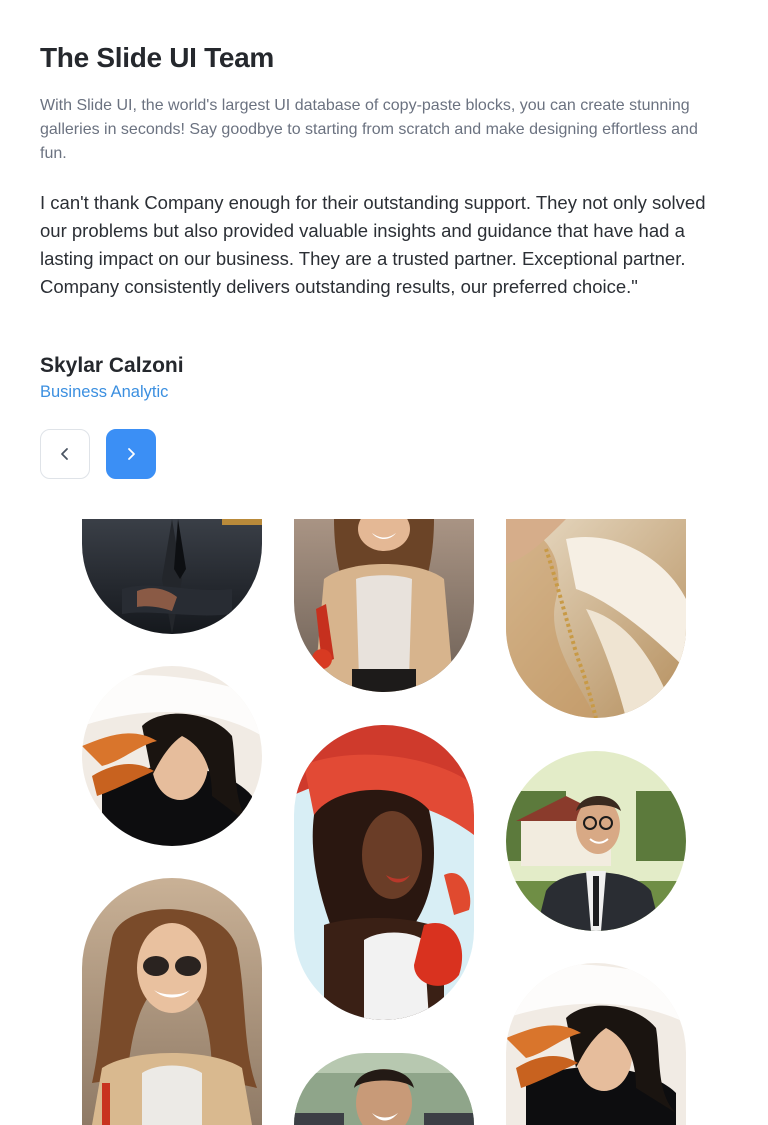 This screenshot has width=768, height=1125. Describe the element at coordinates (172, 576) in the screenshot. I see `gallery-photo-man-in-suit` at that location.